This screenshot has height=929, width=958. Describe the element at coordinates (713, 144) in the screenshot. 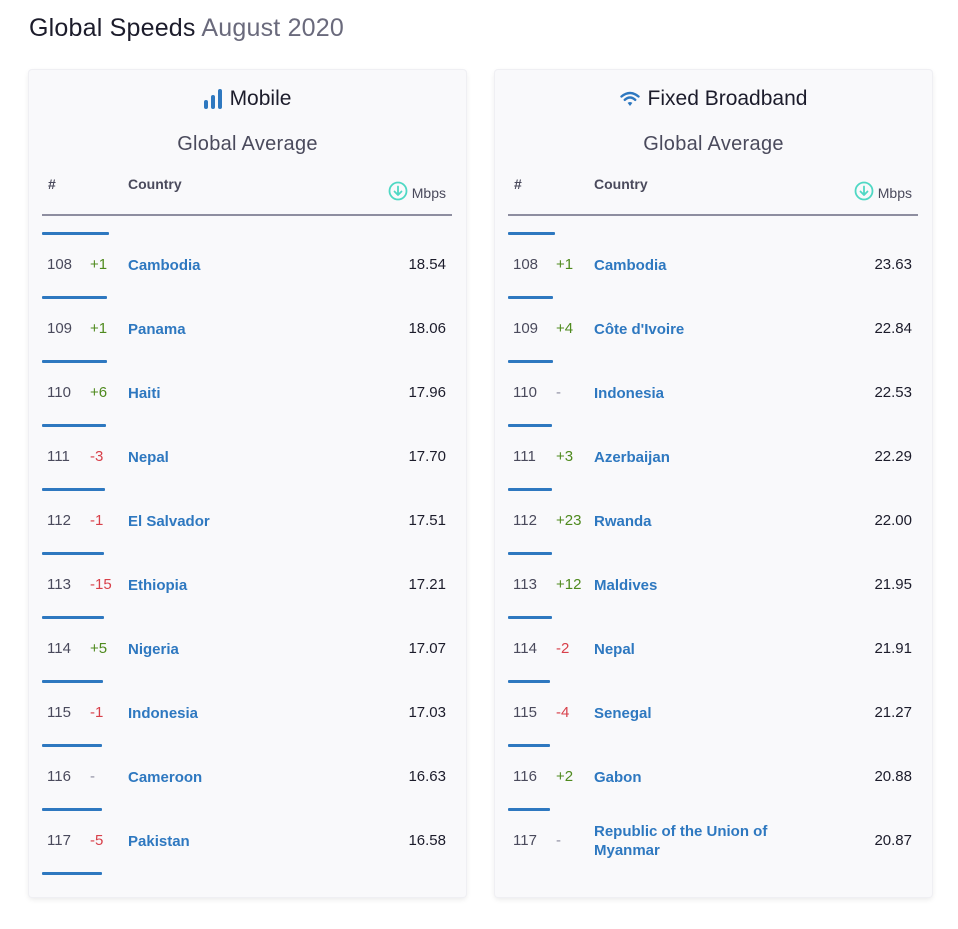

I see `fixed-panel-subtitle: Global Average` at that location.